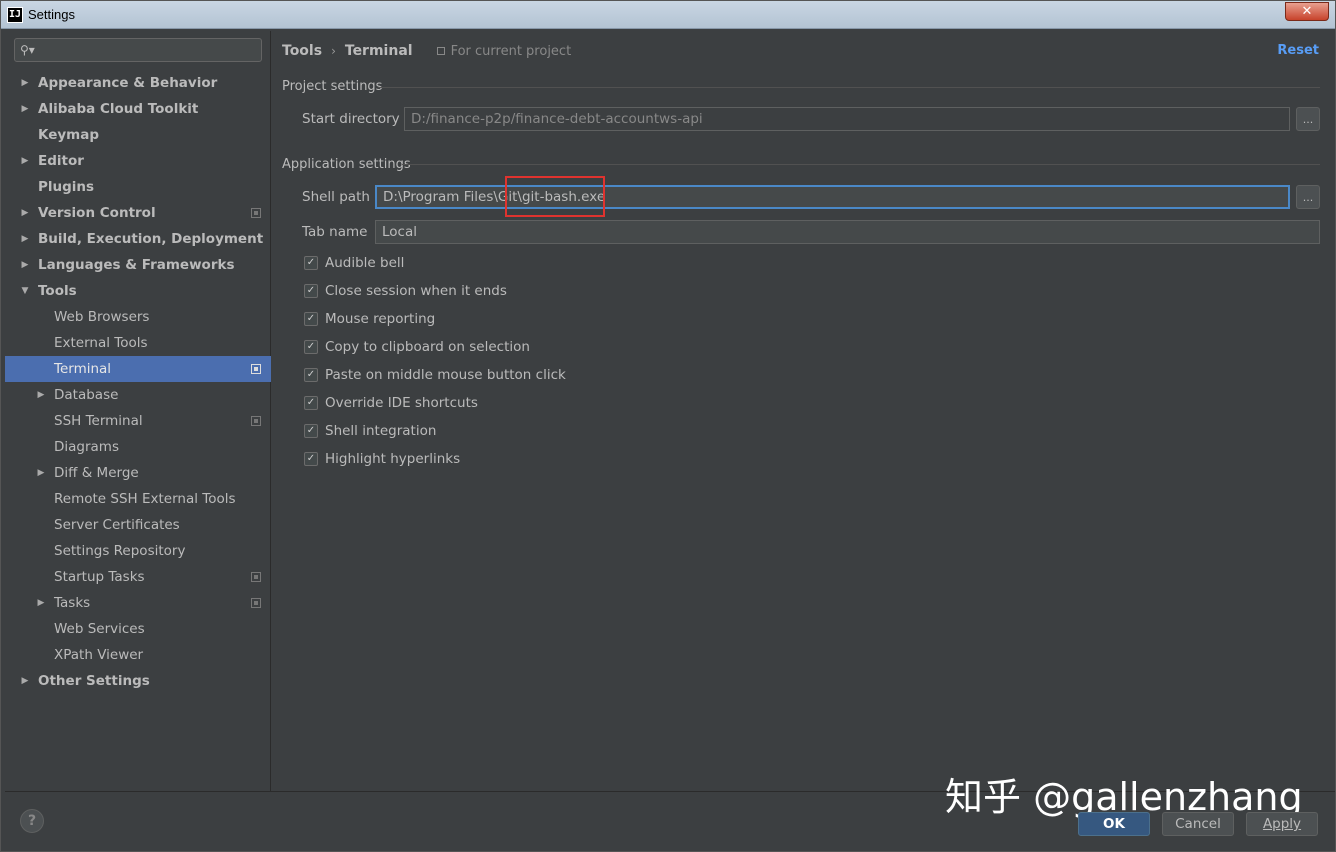  Describe the element at coordinates (32, 821) in the screenshot. I see `help-button: ?` at that location.